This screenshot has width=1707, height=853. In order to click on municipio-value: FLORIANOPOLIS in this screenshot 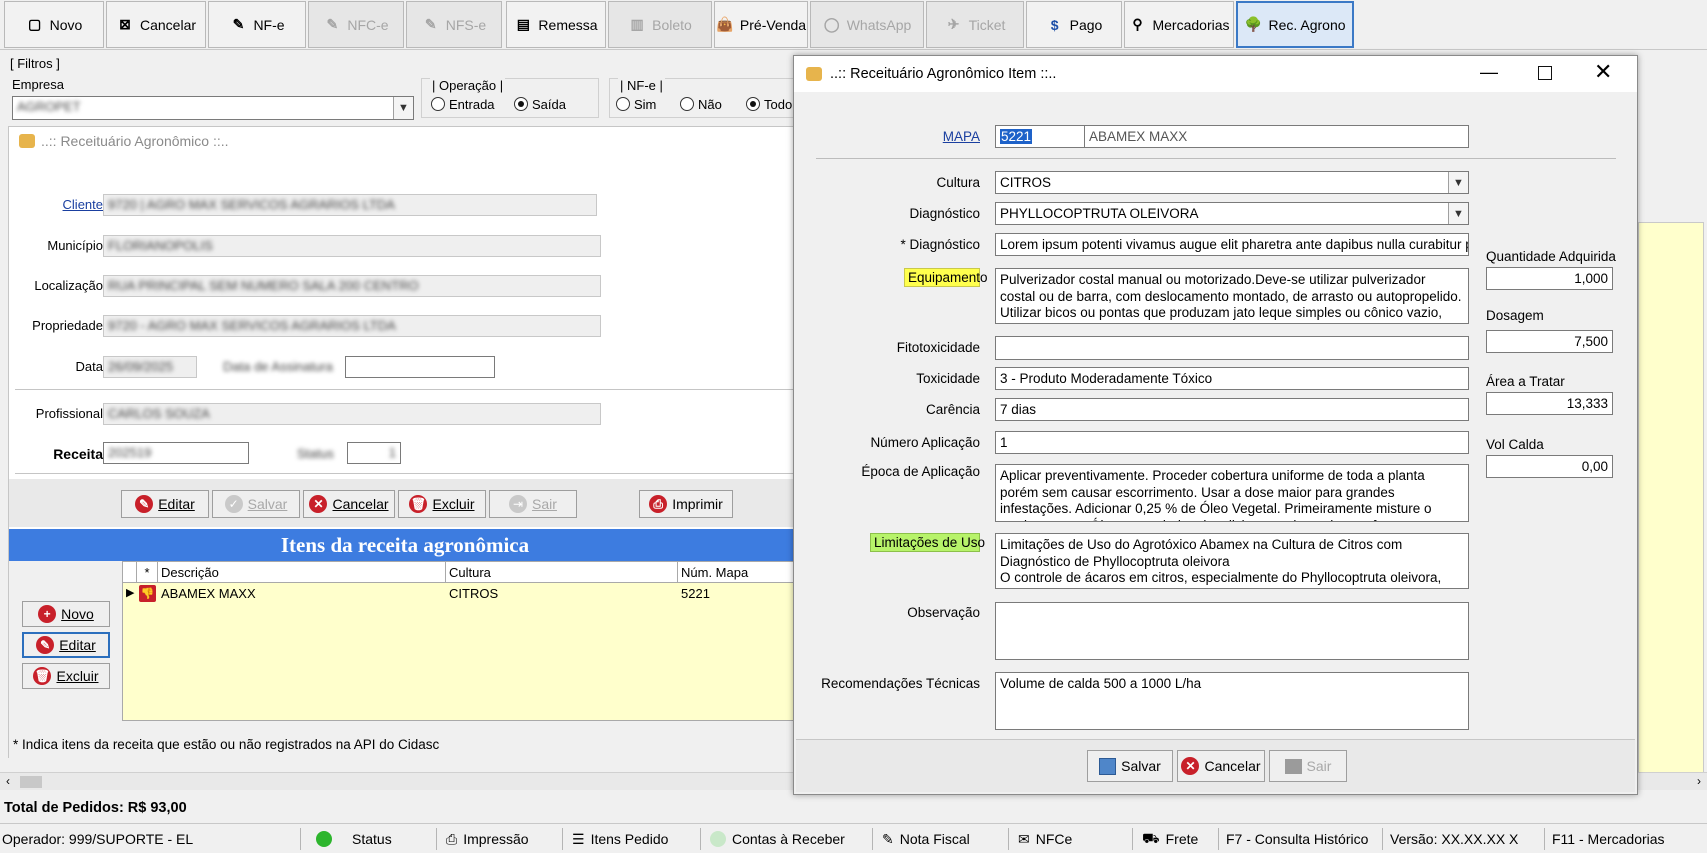, I will do `click(160, 245)`.